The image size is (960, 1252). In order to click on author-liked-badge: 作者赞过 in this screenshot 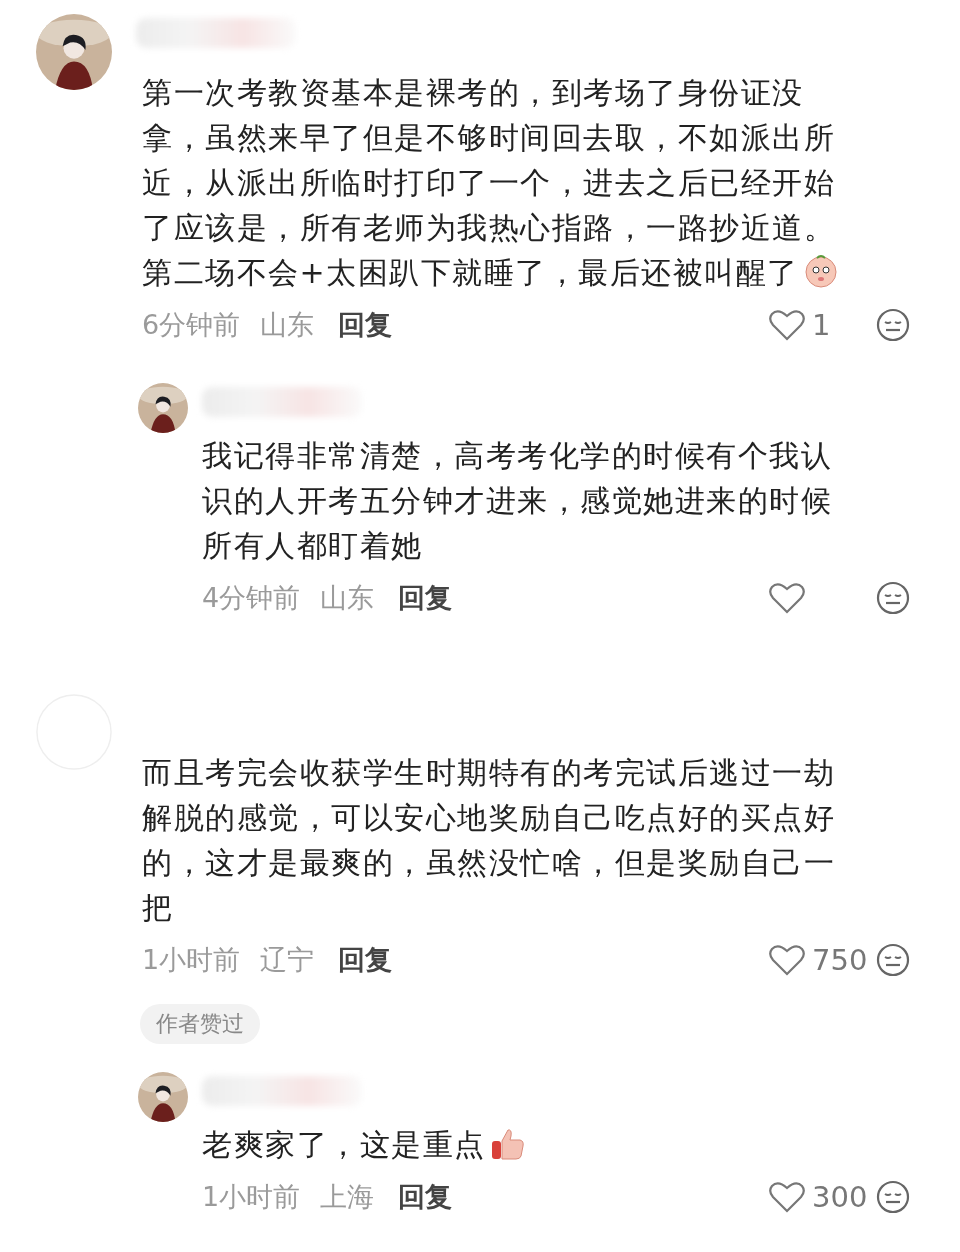, I will do `click(200, 1024)`.